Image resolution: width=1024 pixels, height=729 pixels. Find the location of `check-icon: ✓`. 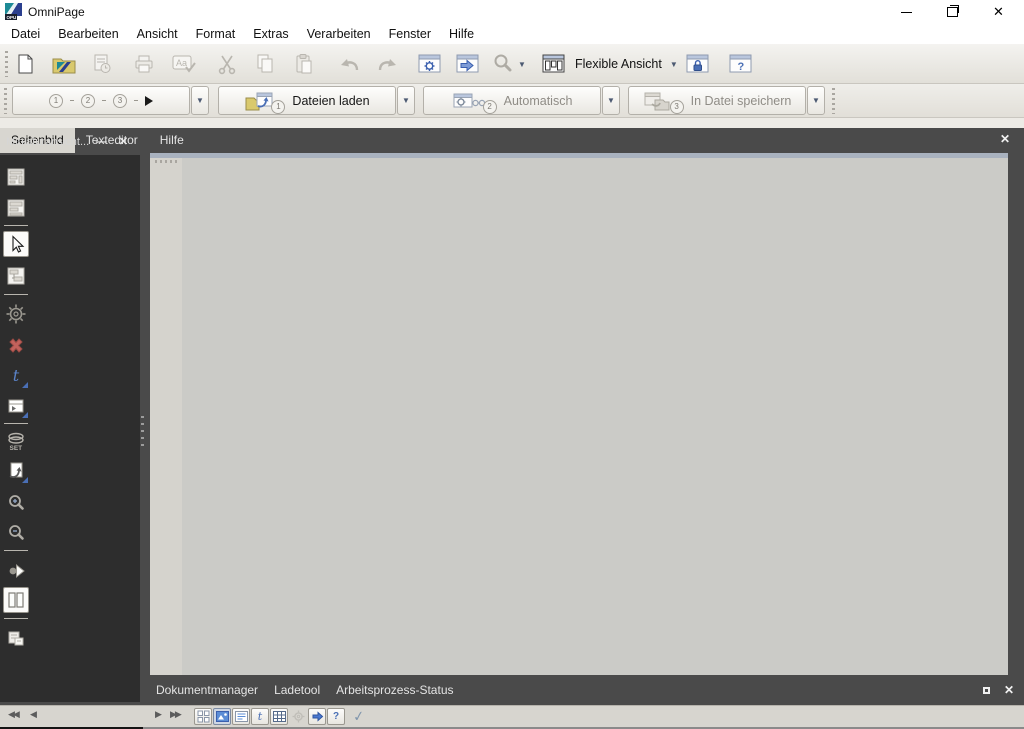

check-icon: ✓ is located at coordinates (358, 716).